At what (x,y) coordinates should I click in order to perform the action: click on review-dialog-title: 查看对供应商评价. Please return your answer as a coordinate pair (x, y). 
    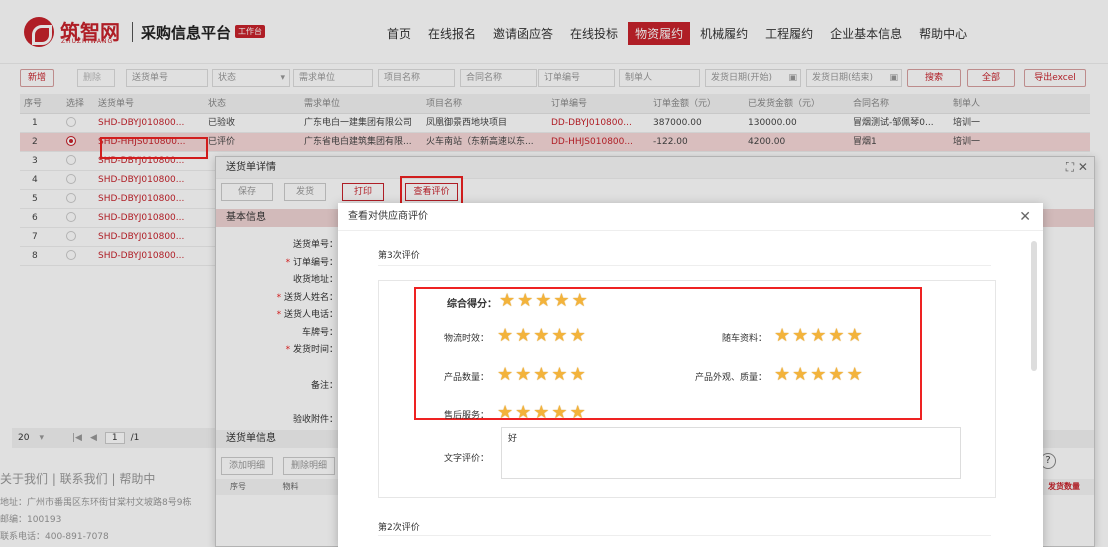
    Looking at the image, I should click on (690, 217).